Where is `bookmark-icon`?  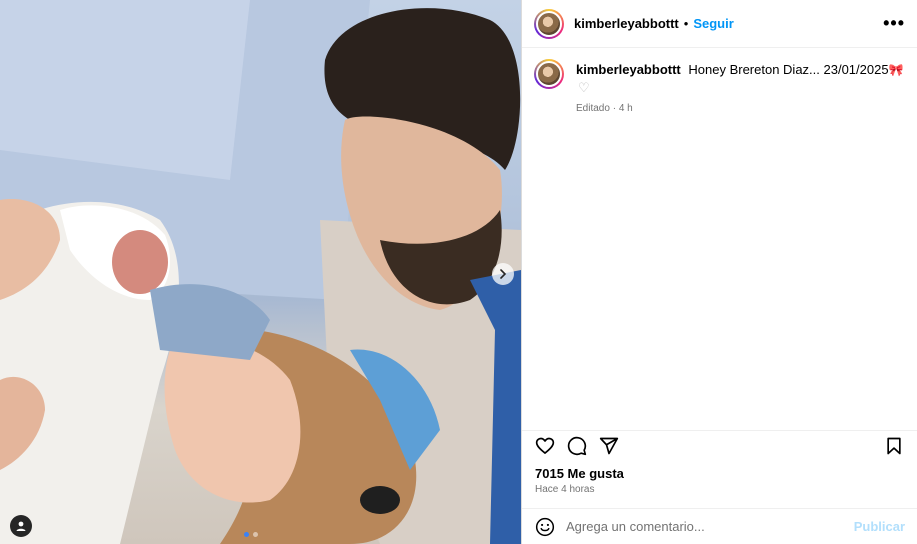
bookmark-icon is located at coordinates (894, 445).